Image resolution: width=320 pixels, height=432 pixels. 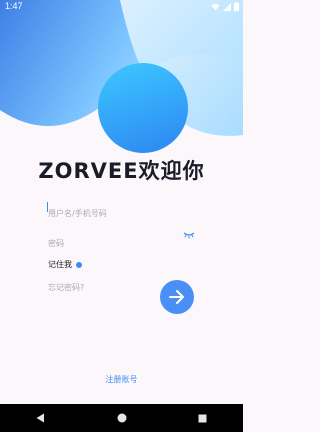 I want to click on wifi-icon, so click(x=215, y=6).